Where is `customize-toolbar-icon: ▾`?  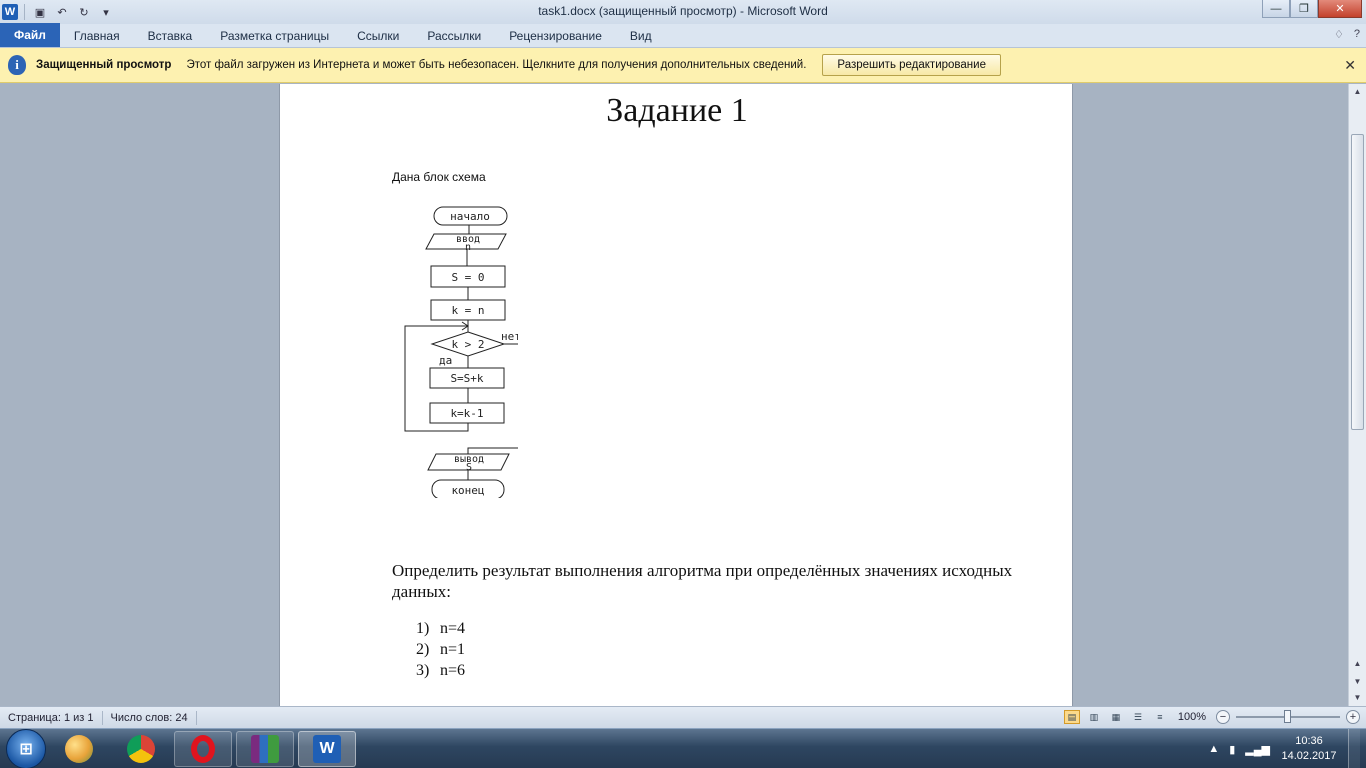
customize-toolbar-icon: ▾ is located at coordinates (106, 12).